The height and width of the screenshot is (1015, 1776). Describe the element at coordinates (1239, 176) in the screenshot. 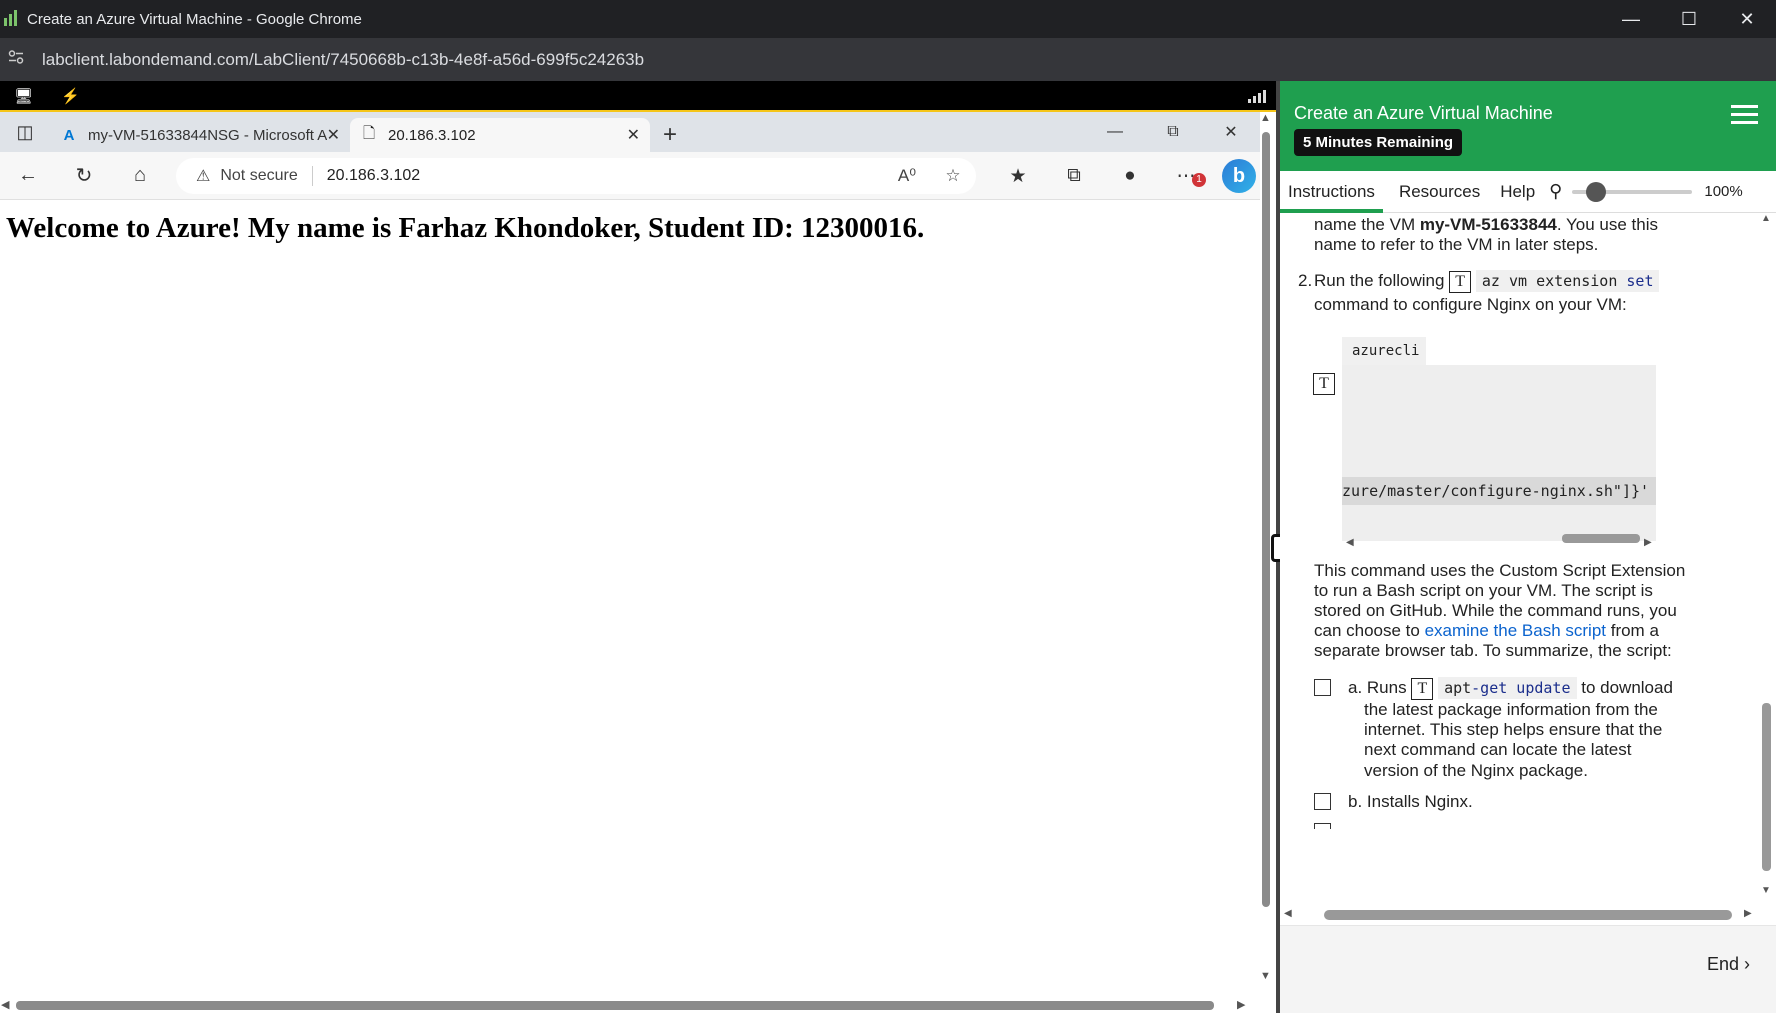

I see `bing-copilot-icon: b` at that location.